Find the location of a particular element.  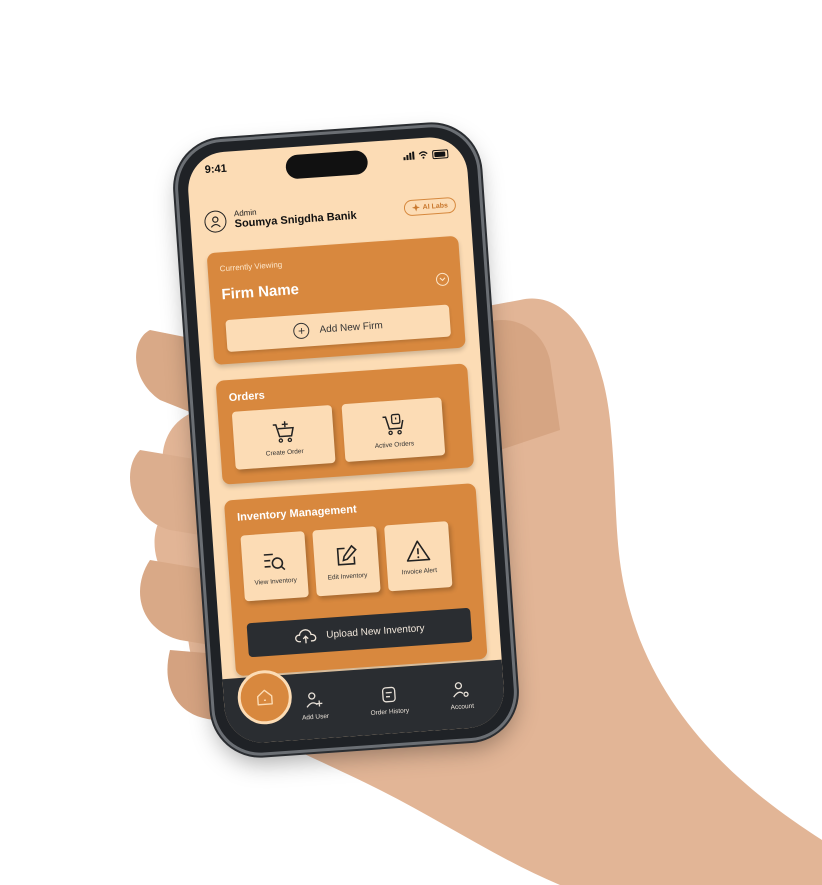

account-settings-icon is located at coordinates (461, 690).